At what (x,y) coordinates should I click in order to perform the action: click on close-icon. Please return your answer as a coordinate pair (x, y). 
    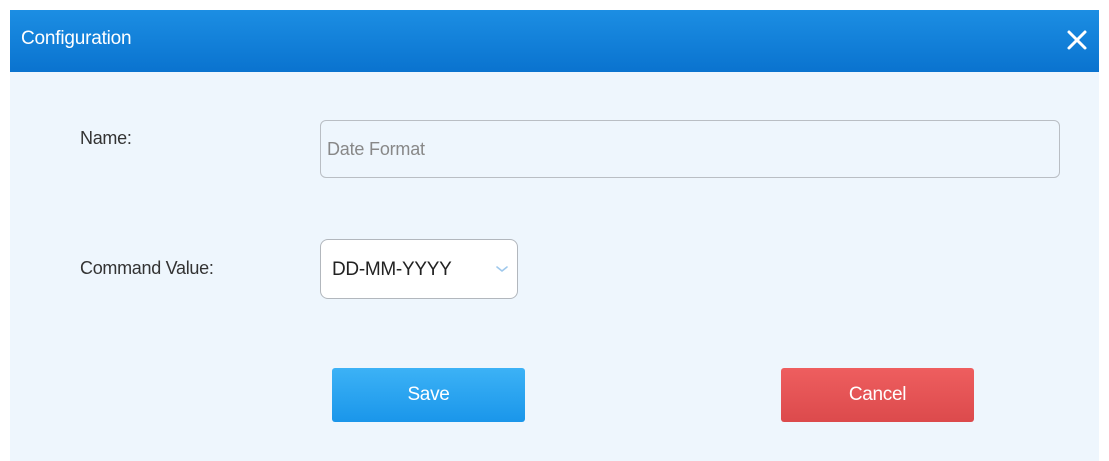
    Looking at the image, I should click on (1077, 40).